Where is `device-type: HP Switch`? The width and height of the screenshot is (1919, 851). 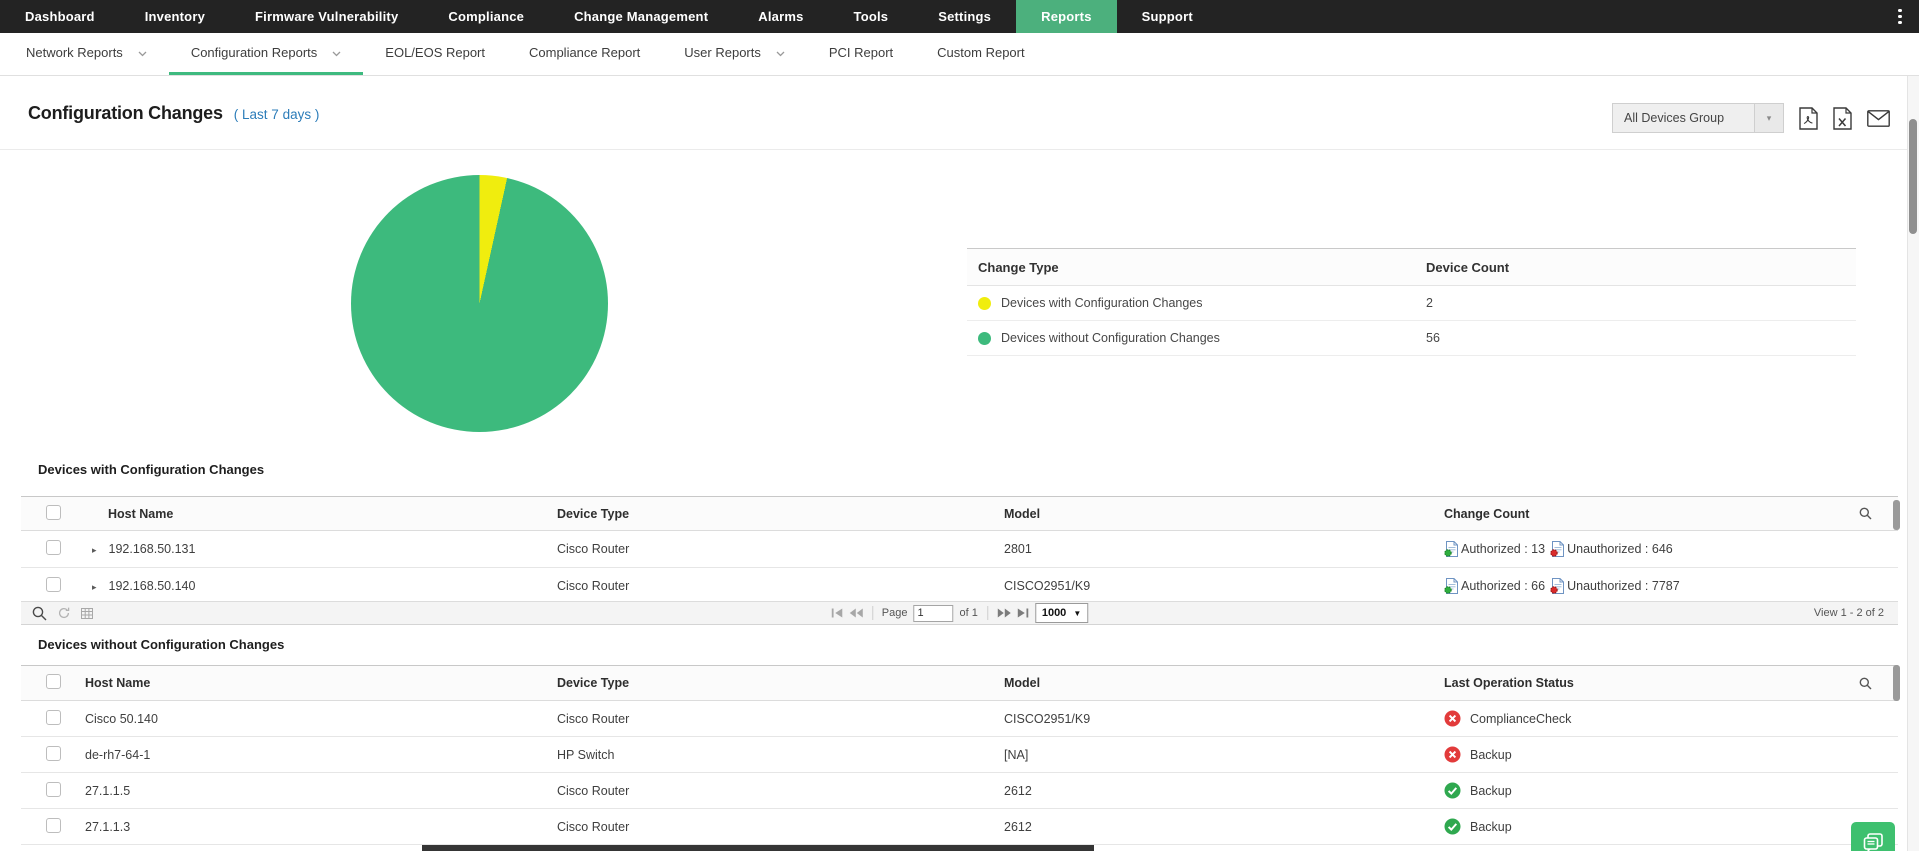 device-type: HP Switch is located at coordinates (586, 754).